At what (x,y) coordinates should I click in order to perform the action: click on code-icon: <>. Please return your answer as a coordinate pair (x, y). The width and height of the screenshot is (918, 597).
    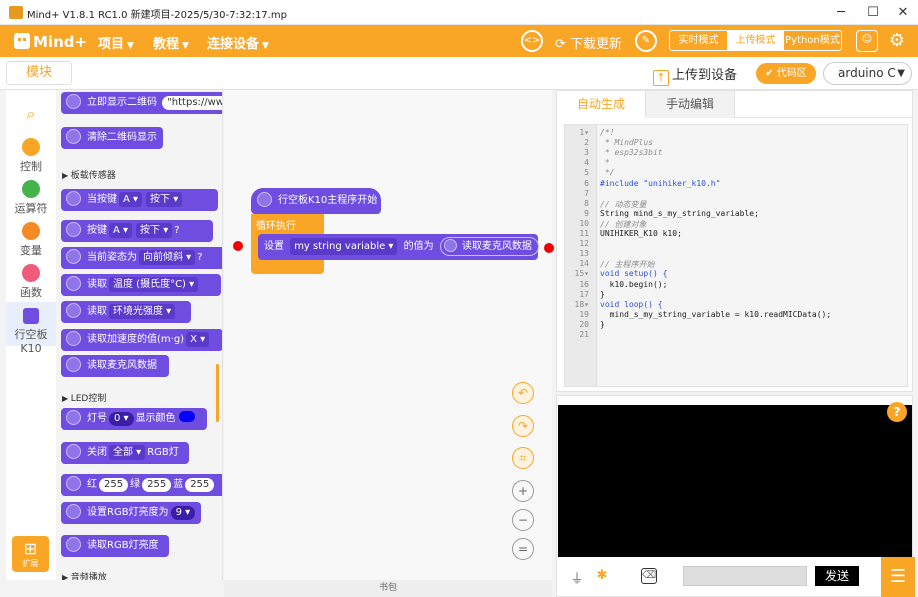
    Looking at the image, I should click on (532, 41).